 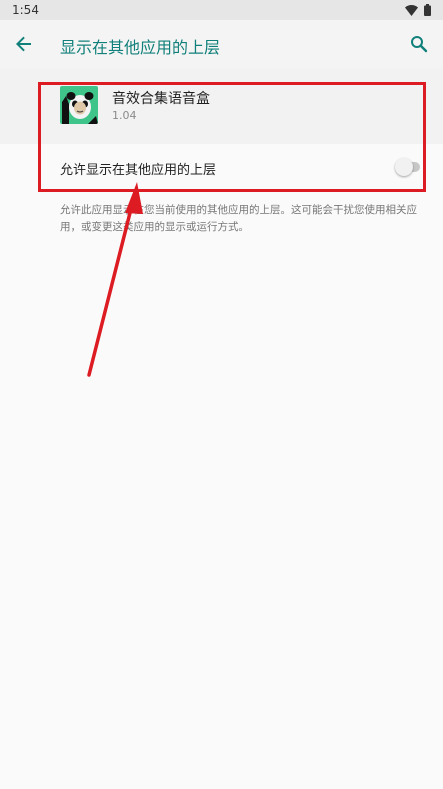 I want to click on wifi-icon, so click(x=411, y=10).